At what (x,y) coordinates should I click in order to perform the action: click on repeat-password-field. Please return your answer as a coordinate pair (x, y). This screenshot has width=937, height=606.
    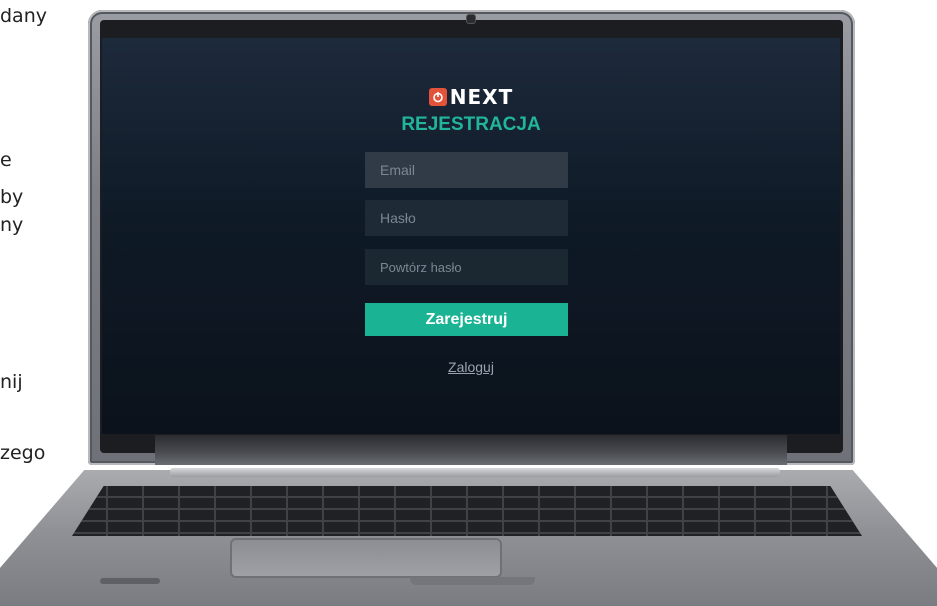
    Looking at the image, I should click on (466, 267).